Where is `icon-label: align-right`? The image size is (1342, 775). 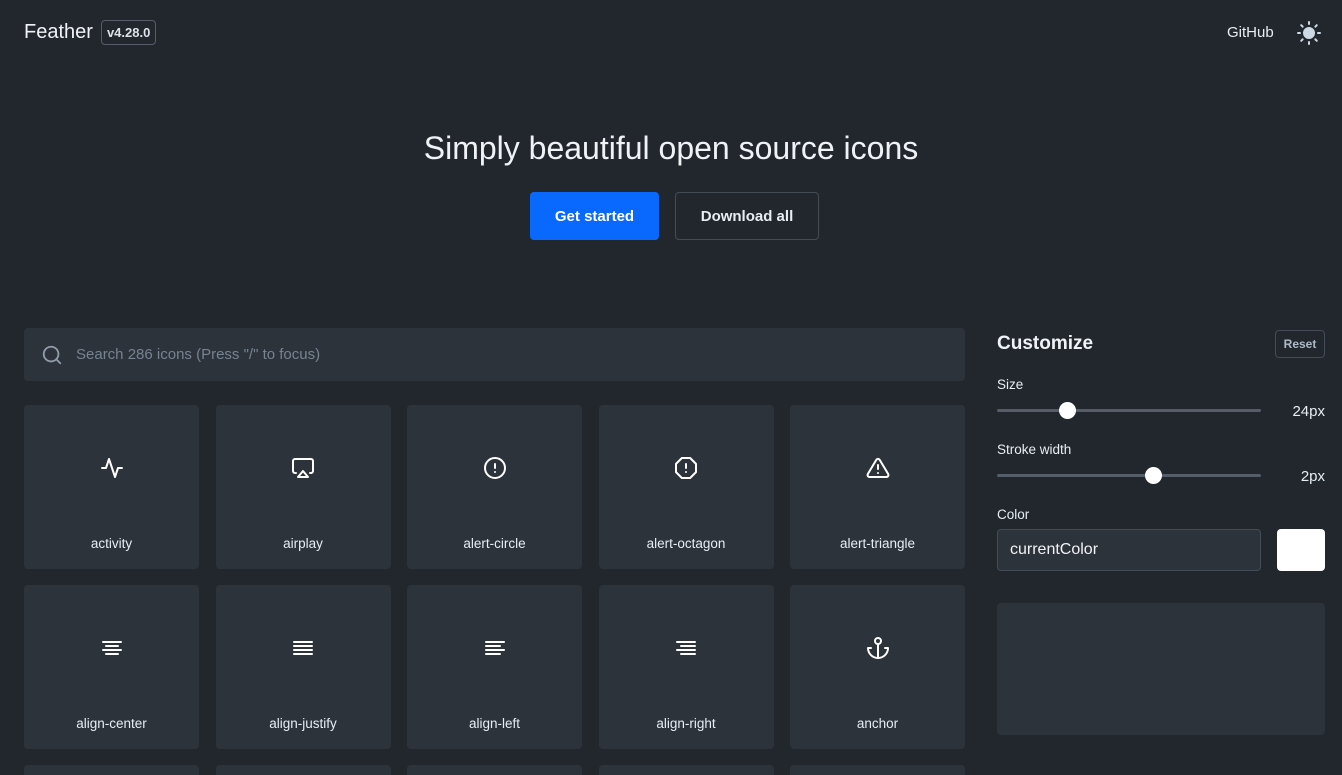 icon-label: align-right is located at coordinates (686, 723).